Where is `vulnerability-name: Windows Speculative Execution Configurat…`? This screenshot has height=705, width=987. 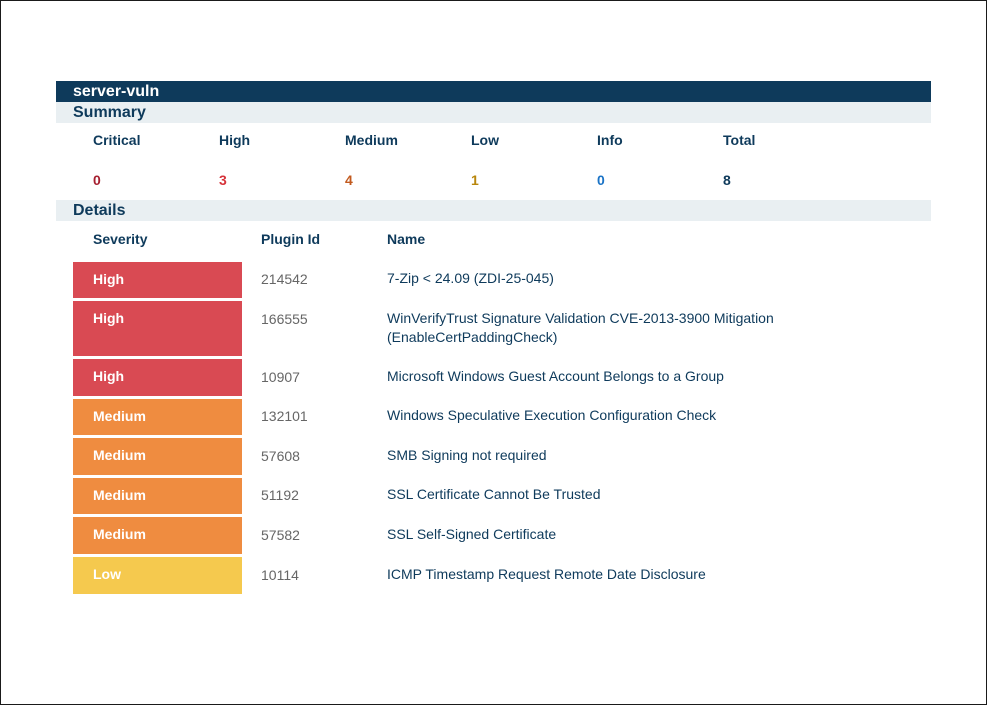
vulnerability-name: Windows Speculative Execution Configurat… is located at coordinates (622, 415).